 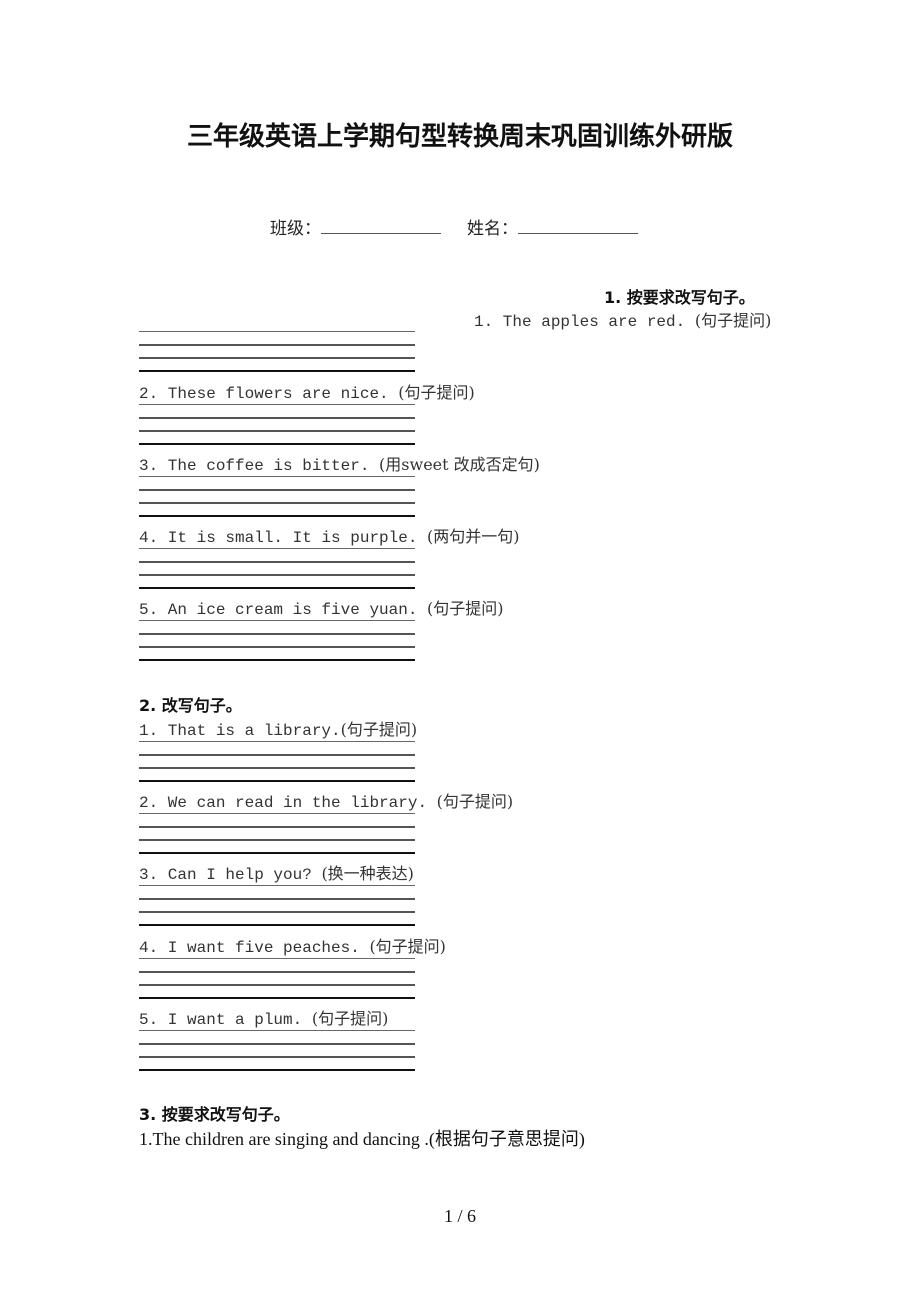 I want to click on question-1-3: 3. The coffee is bitter. (用sweet 改成否定句), so click(x=339, y=465).